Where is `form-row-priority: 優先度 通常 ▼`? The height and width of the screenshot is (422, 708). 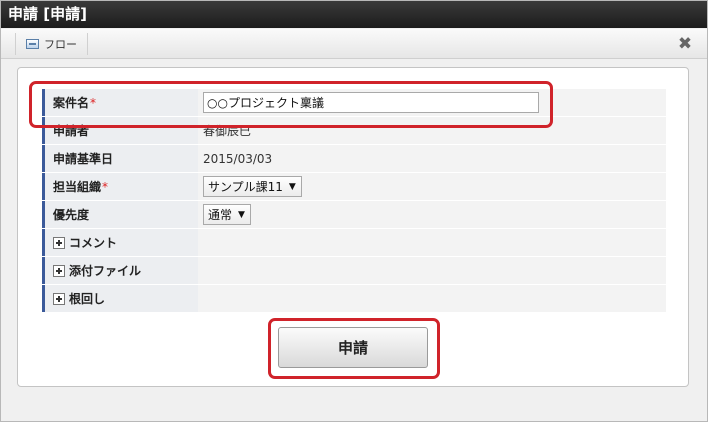
form-row-priority: 優先度 通常 ▼ is located at coordinates (354, 214).